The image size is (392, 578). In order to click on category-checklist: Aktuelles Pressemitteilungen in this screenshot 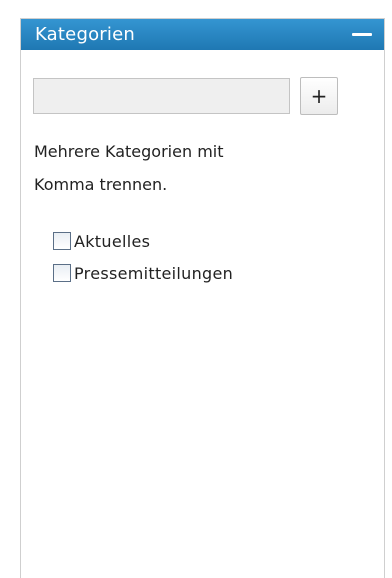, I will do `click(143, 257)`.